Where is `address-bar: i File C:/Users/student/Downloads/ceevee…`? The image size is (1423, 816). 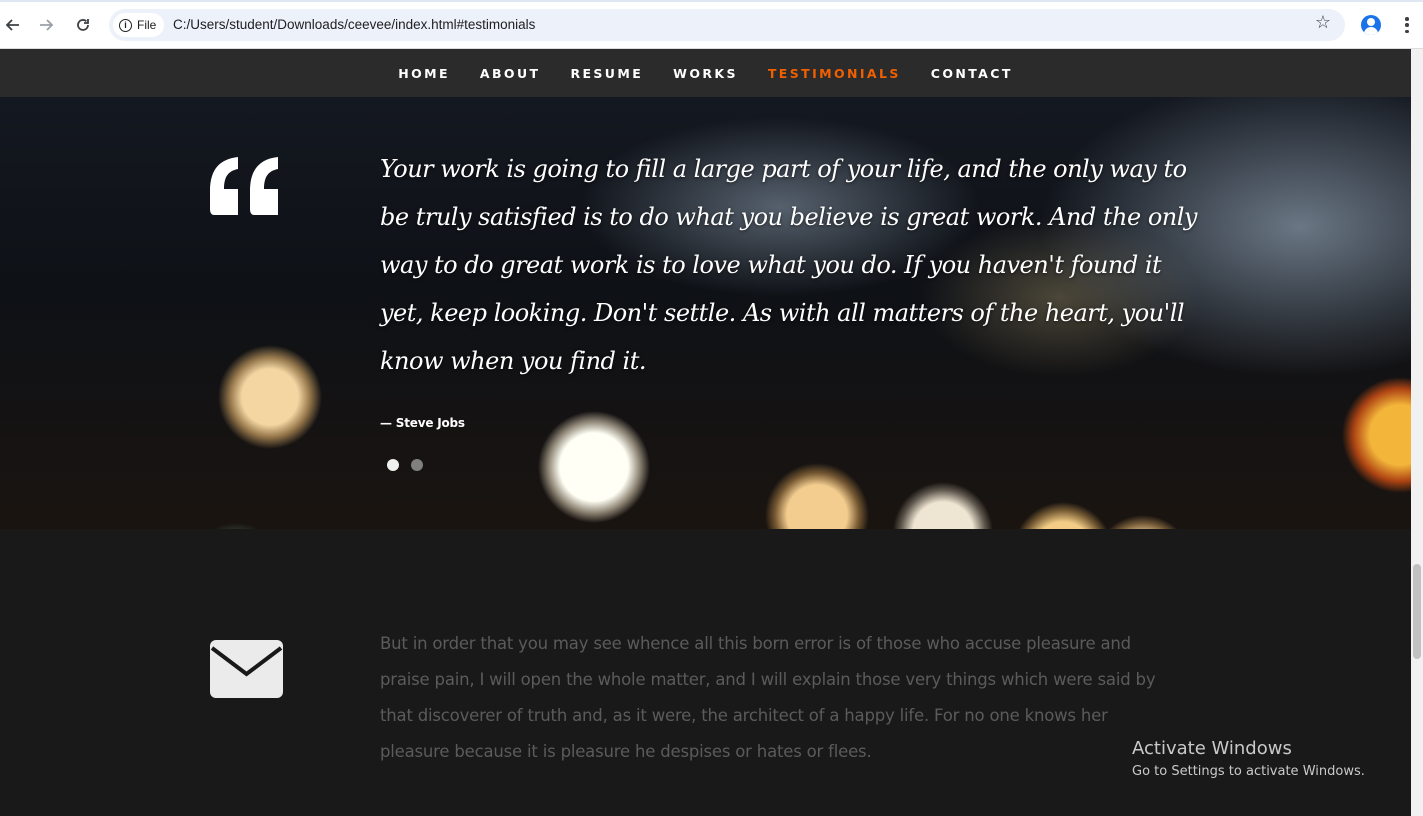 address-bar: i File C:/Users/student/Downloads/ceevee… is located at coordinates (727, 25).